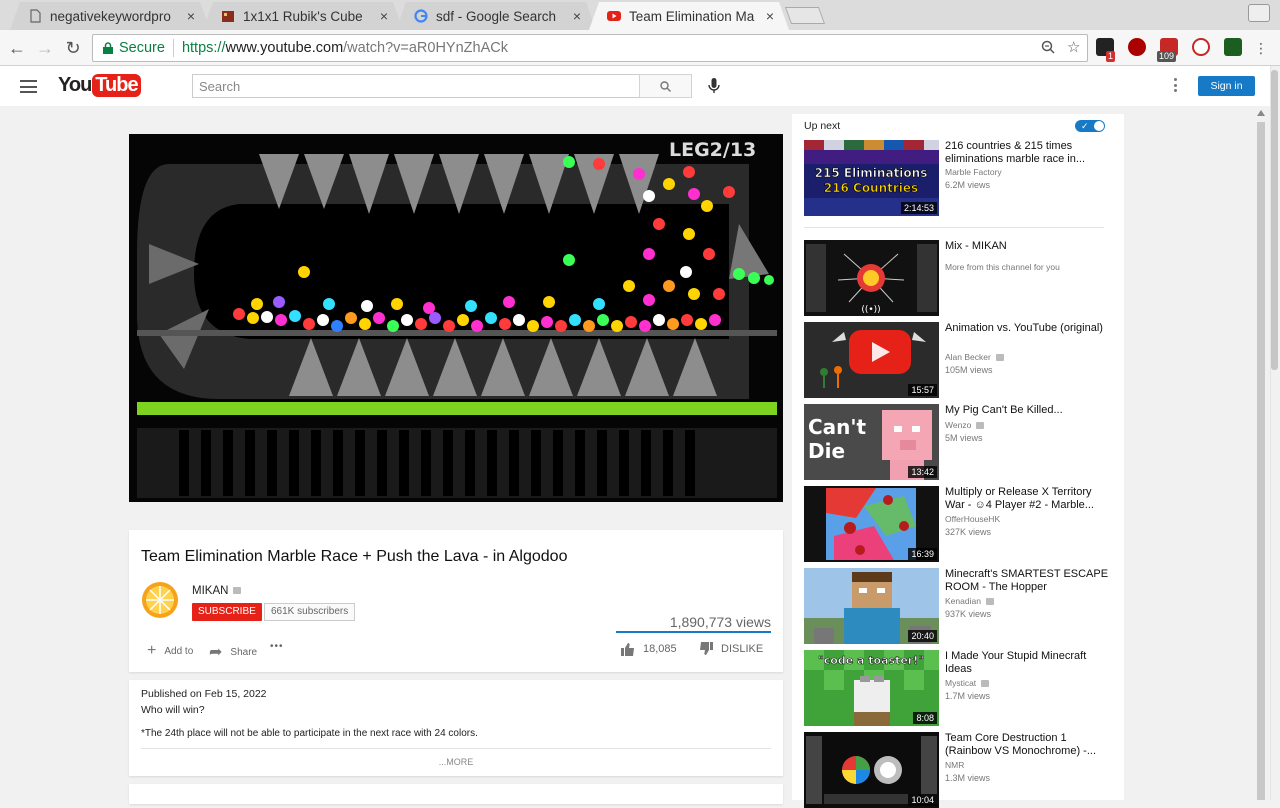 Image resolution: width=1280 pixels, height=808 pixels. What do you see at coordinates (714, 86) in the screenshot?
I see `microphone-icon` at bounding box center [714, 86].